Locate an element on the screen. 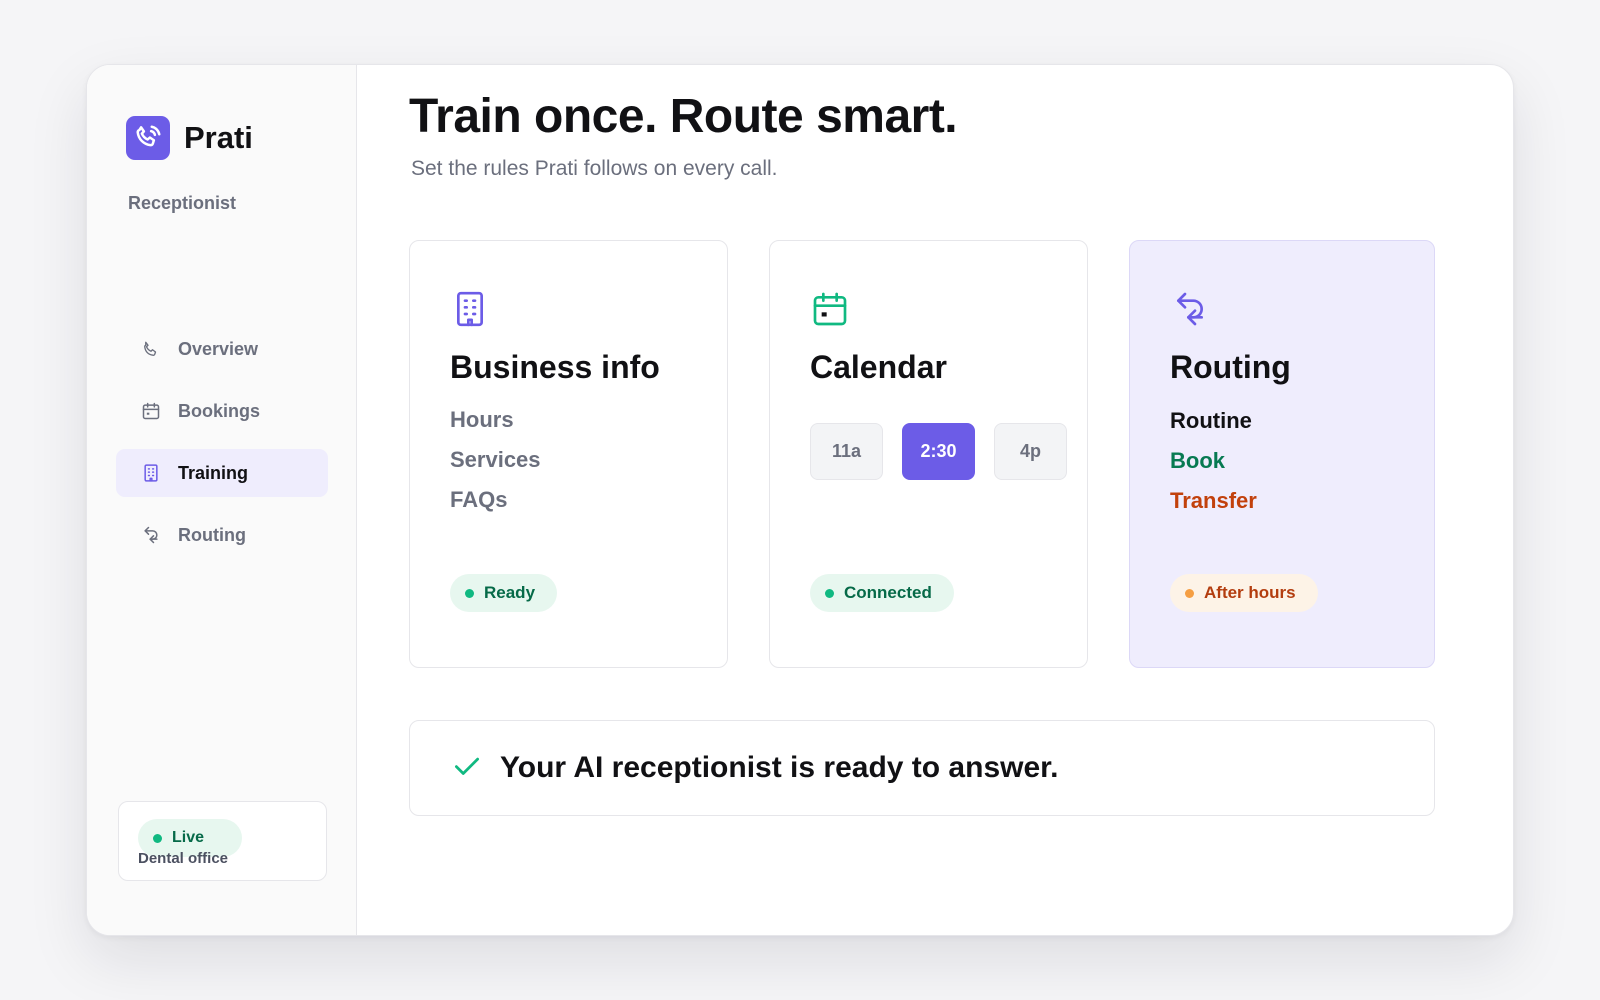 The image size is (1600, 1000). routing-rule-routine: Routine is located at coordinates (1213, 428).